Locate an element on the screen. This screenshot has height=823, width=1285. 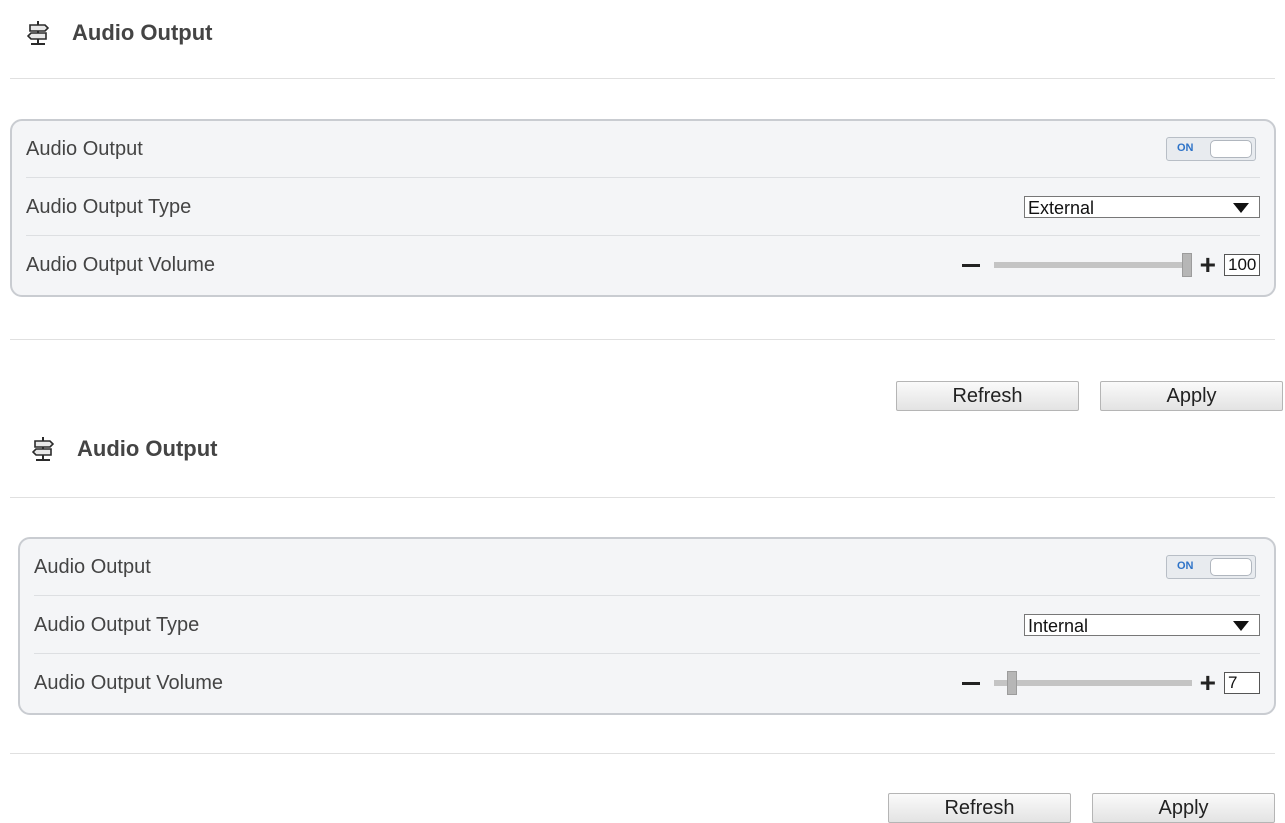
setting-row-audio-output-volume: Audio Output Volume + 100 is located at coordinates (643, 265).